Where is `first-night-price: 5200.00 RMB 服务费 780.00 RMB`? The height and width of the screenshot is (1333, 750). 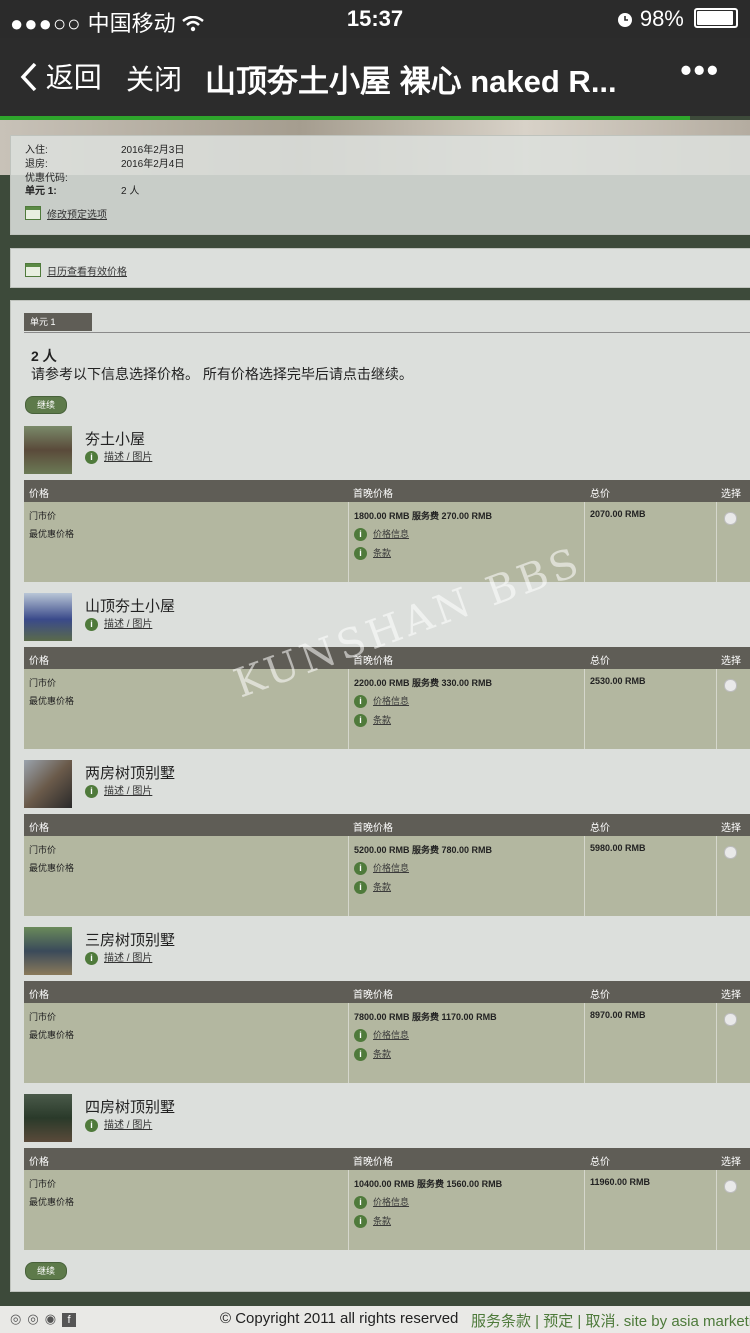 first-night-price: 5200.00 RMB 服务费 780.00 RMB is located at coordinates (423, 850).